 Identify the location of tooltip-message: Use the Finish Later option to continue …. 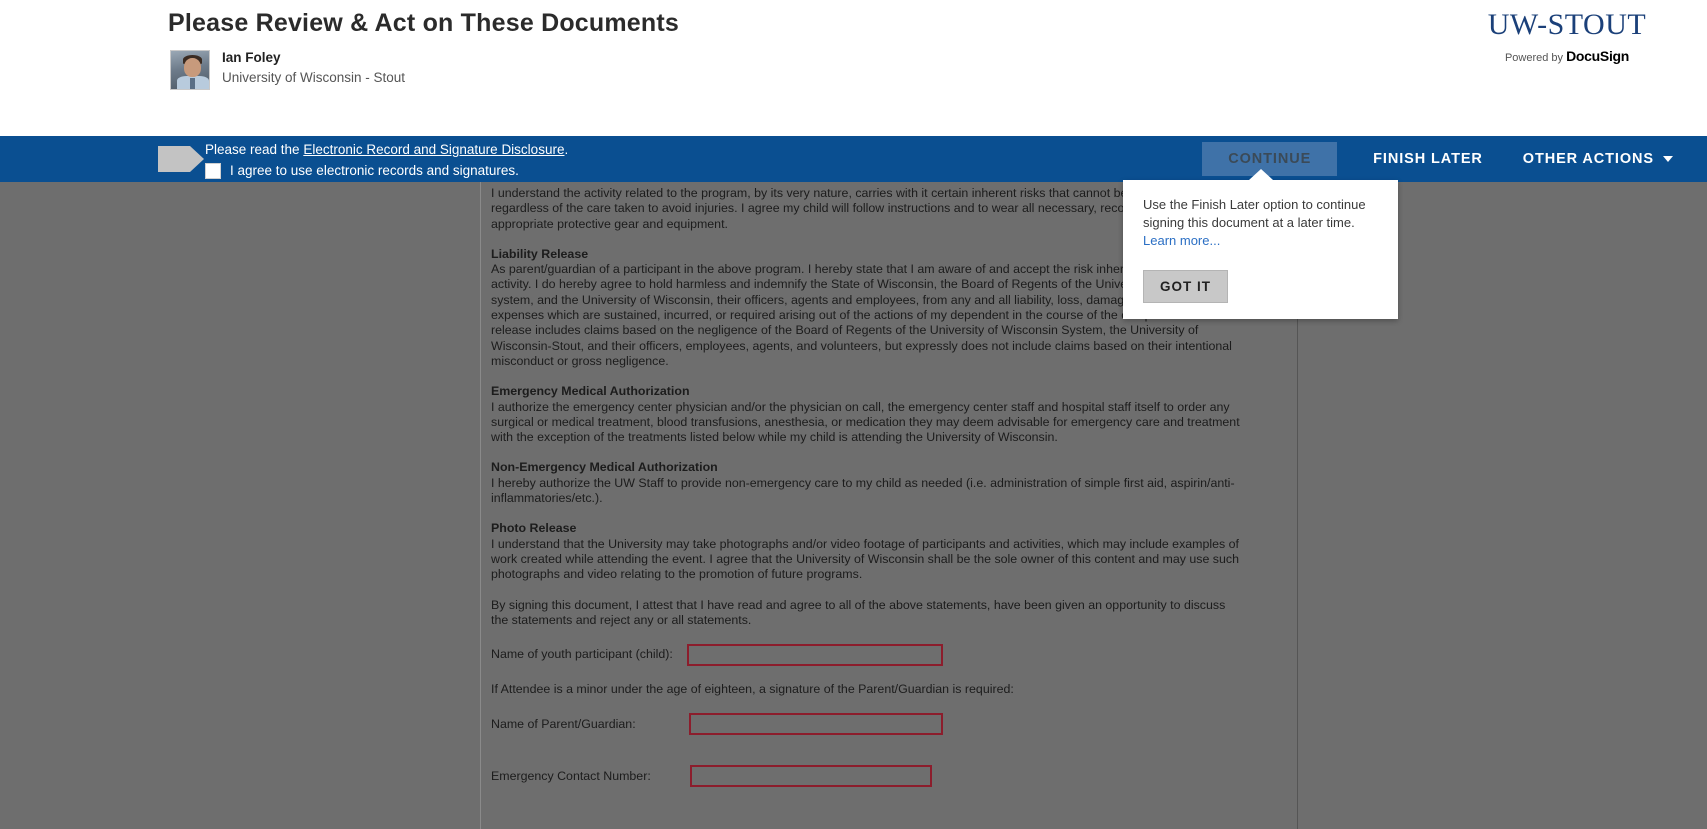
(1261, 223).